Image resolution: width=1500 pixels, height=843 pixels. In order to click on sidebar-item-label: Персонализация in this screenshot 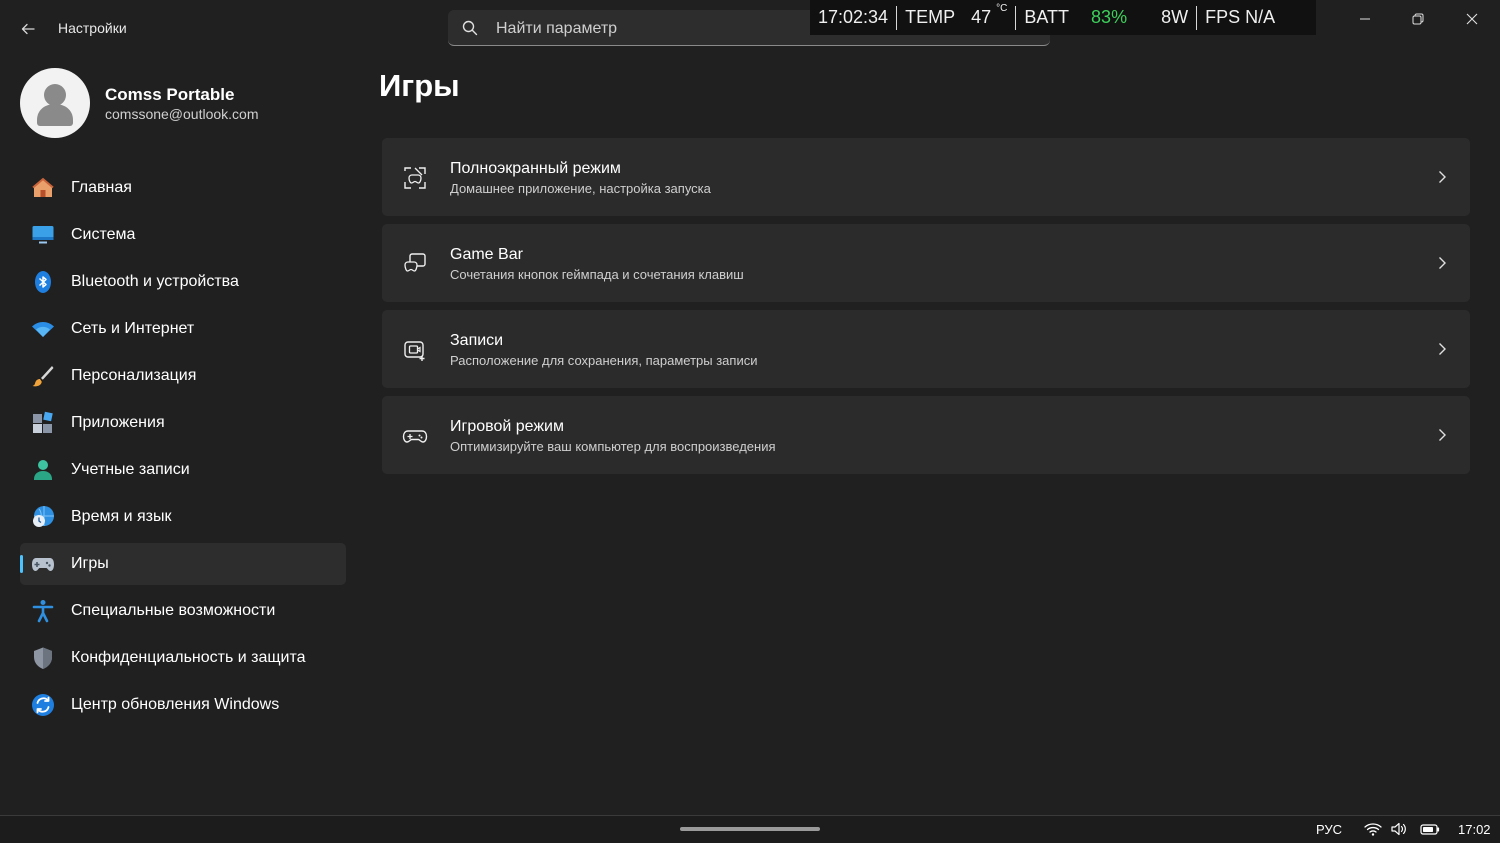, I will do `click(134, 375)`.